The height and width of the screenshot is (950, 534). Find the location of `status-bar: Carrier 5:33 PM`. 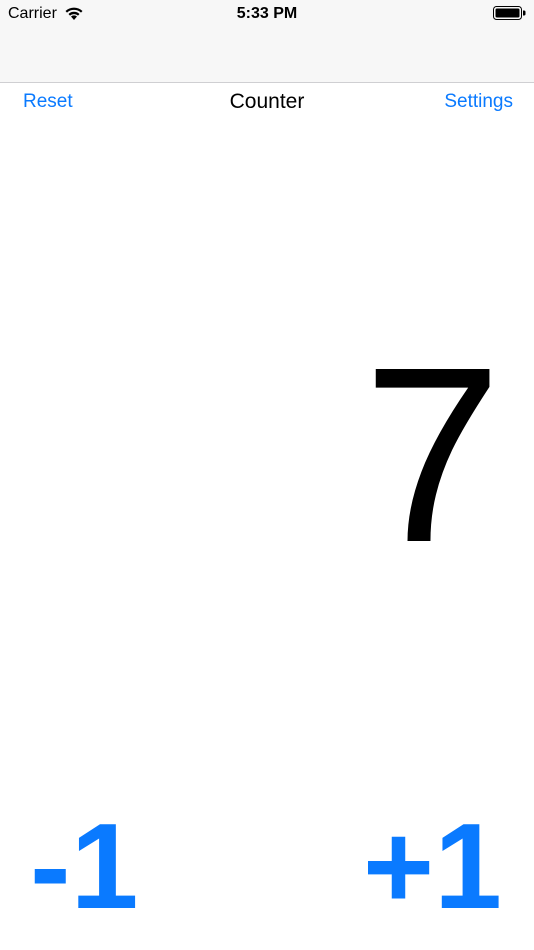

status-bar: Carrier 5:33 PM is located at coordinates (267, 14).